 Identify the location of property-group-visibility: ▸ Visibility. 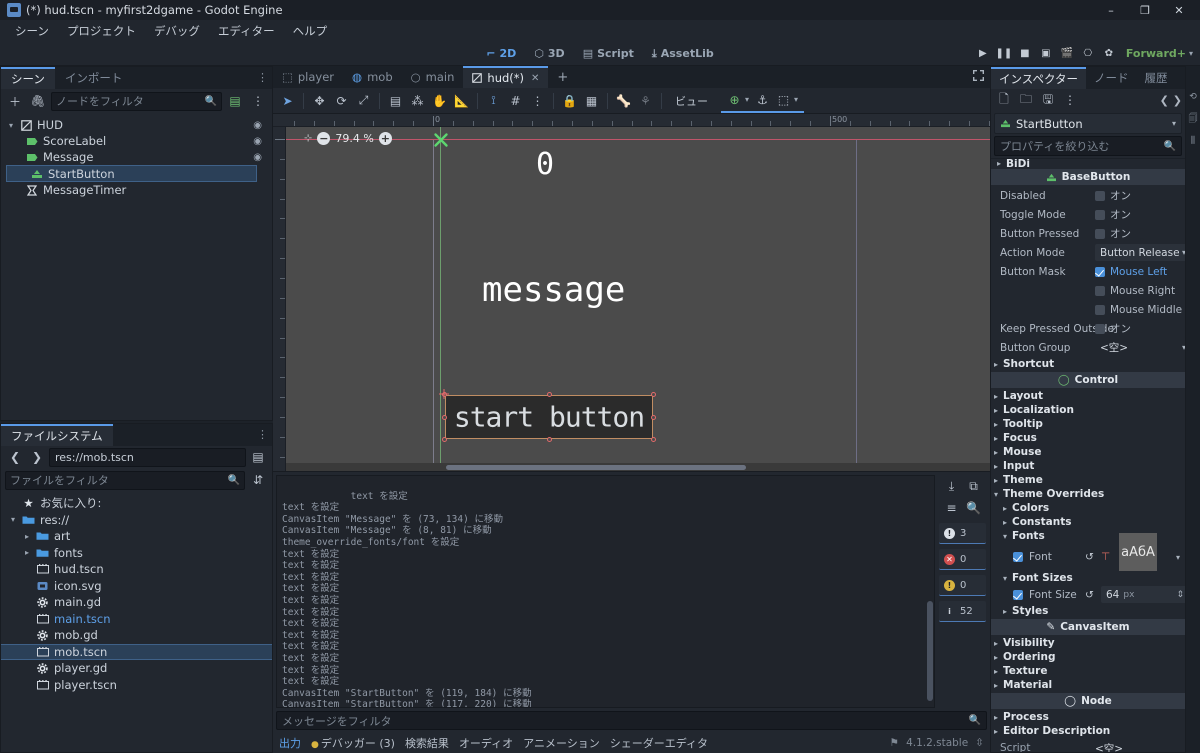
(1088, 643).